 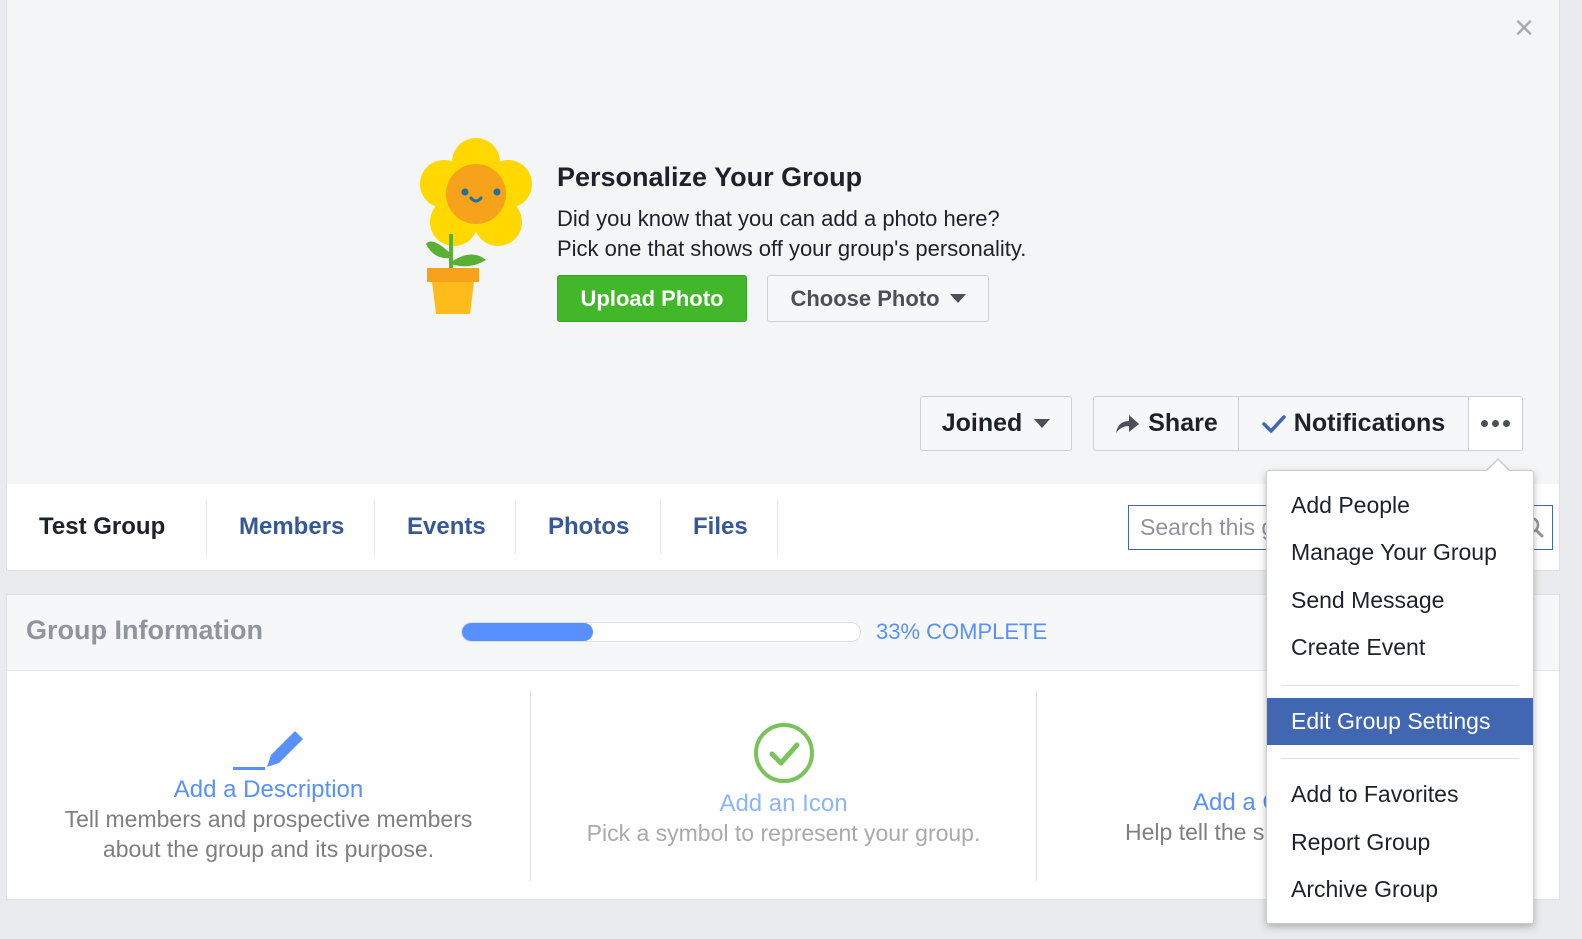 I want to click on more-options-button, so click(x=1495, y=423).